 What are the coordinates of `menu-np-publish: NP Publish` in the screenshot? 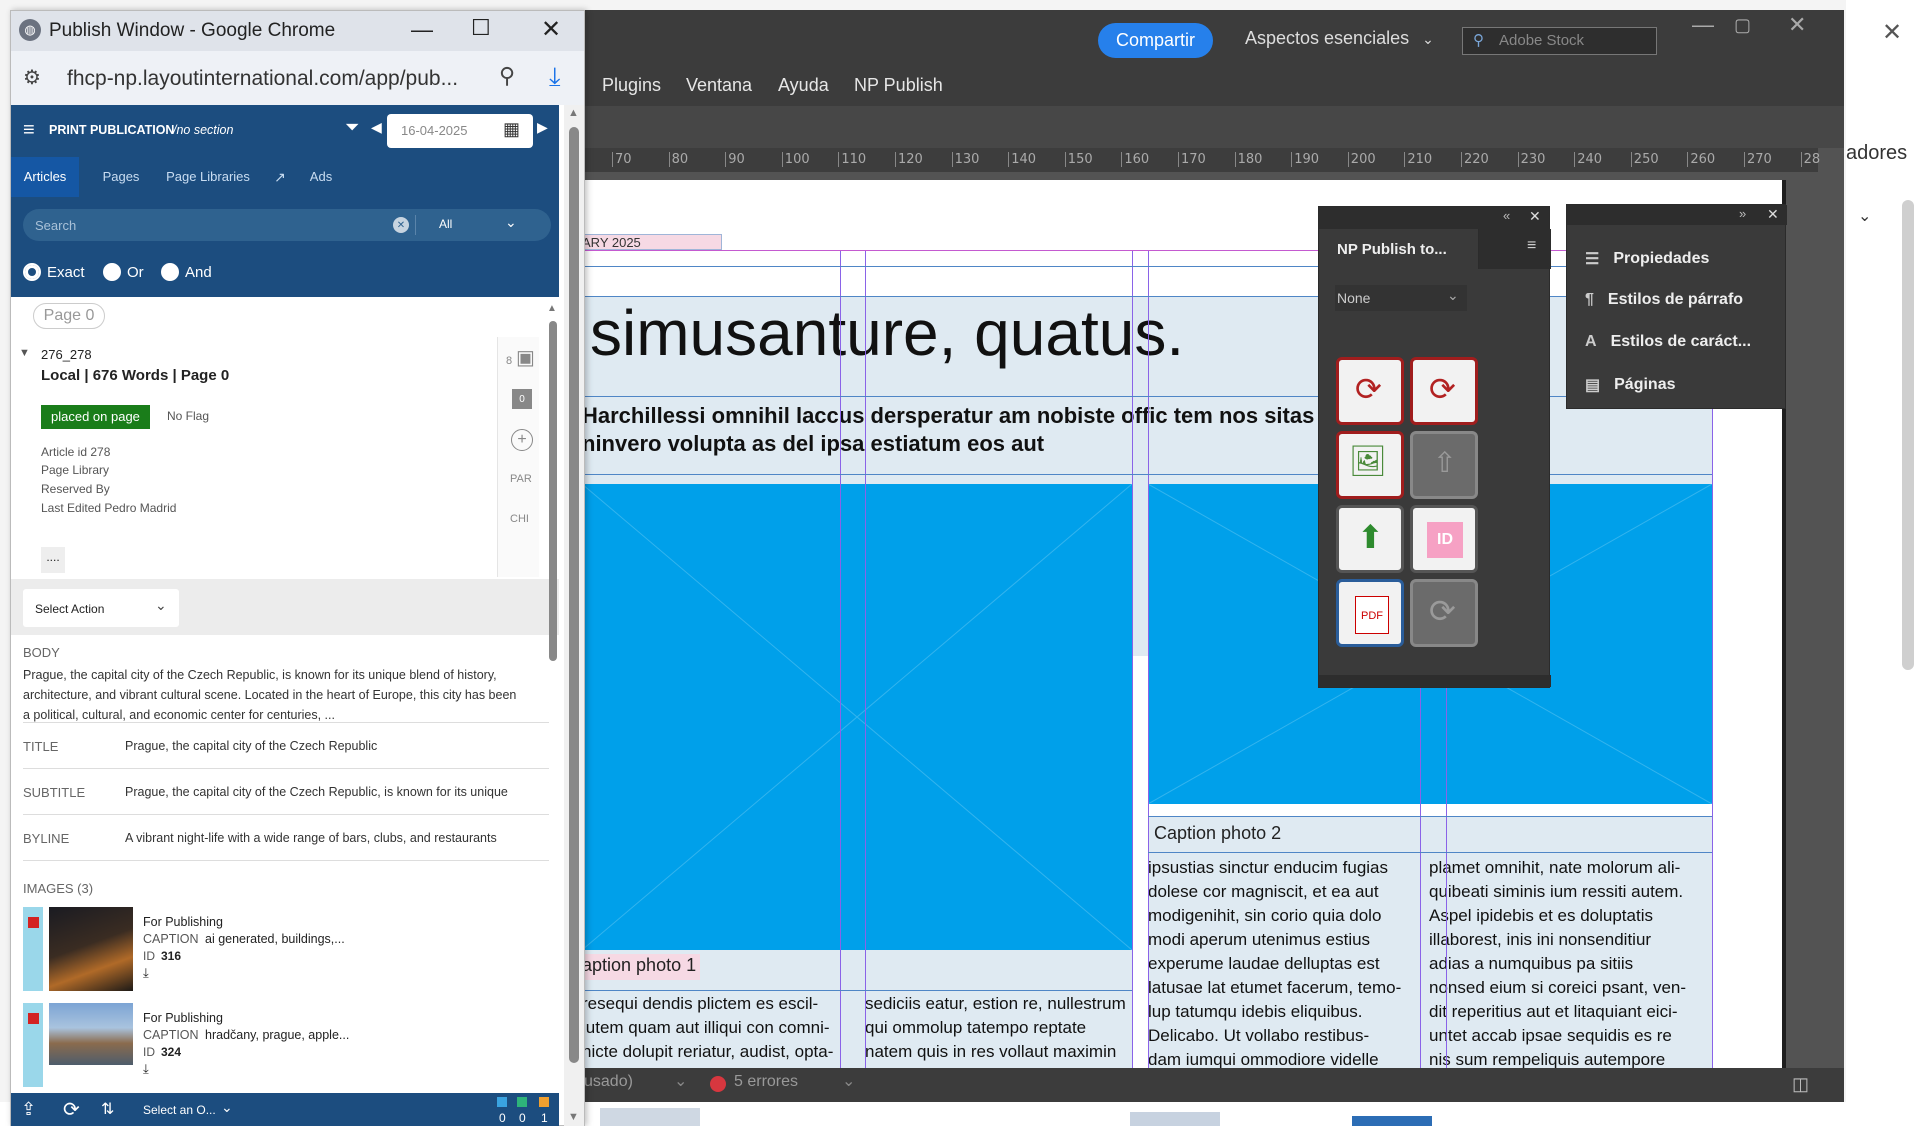 It's located at (898, 85).